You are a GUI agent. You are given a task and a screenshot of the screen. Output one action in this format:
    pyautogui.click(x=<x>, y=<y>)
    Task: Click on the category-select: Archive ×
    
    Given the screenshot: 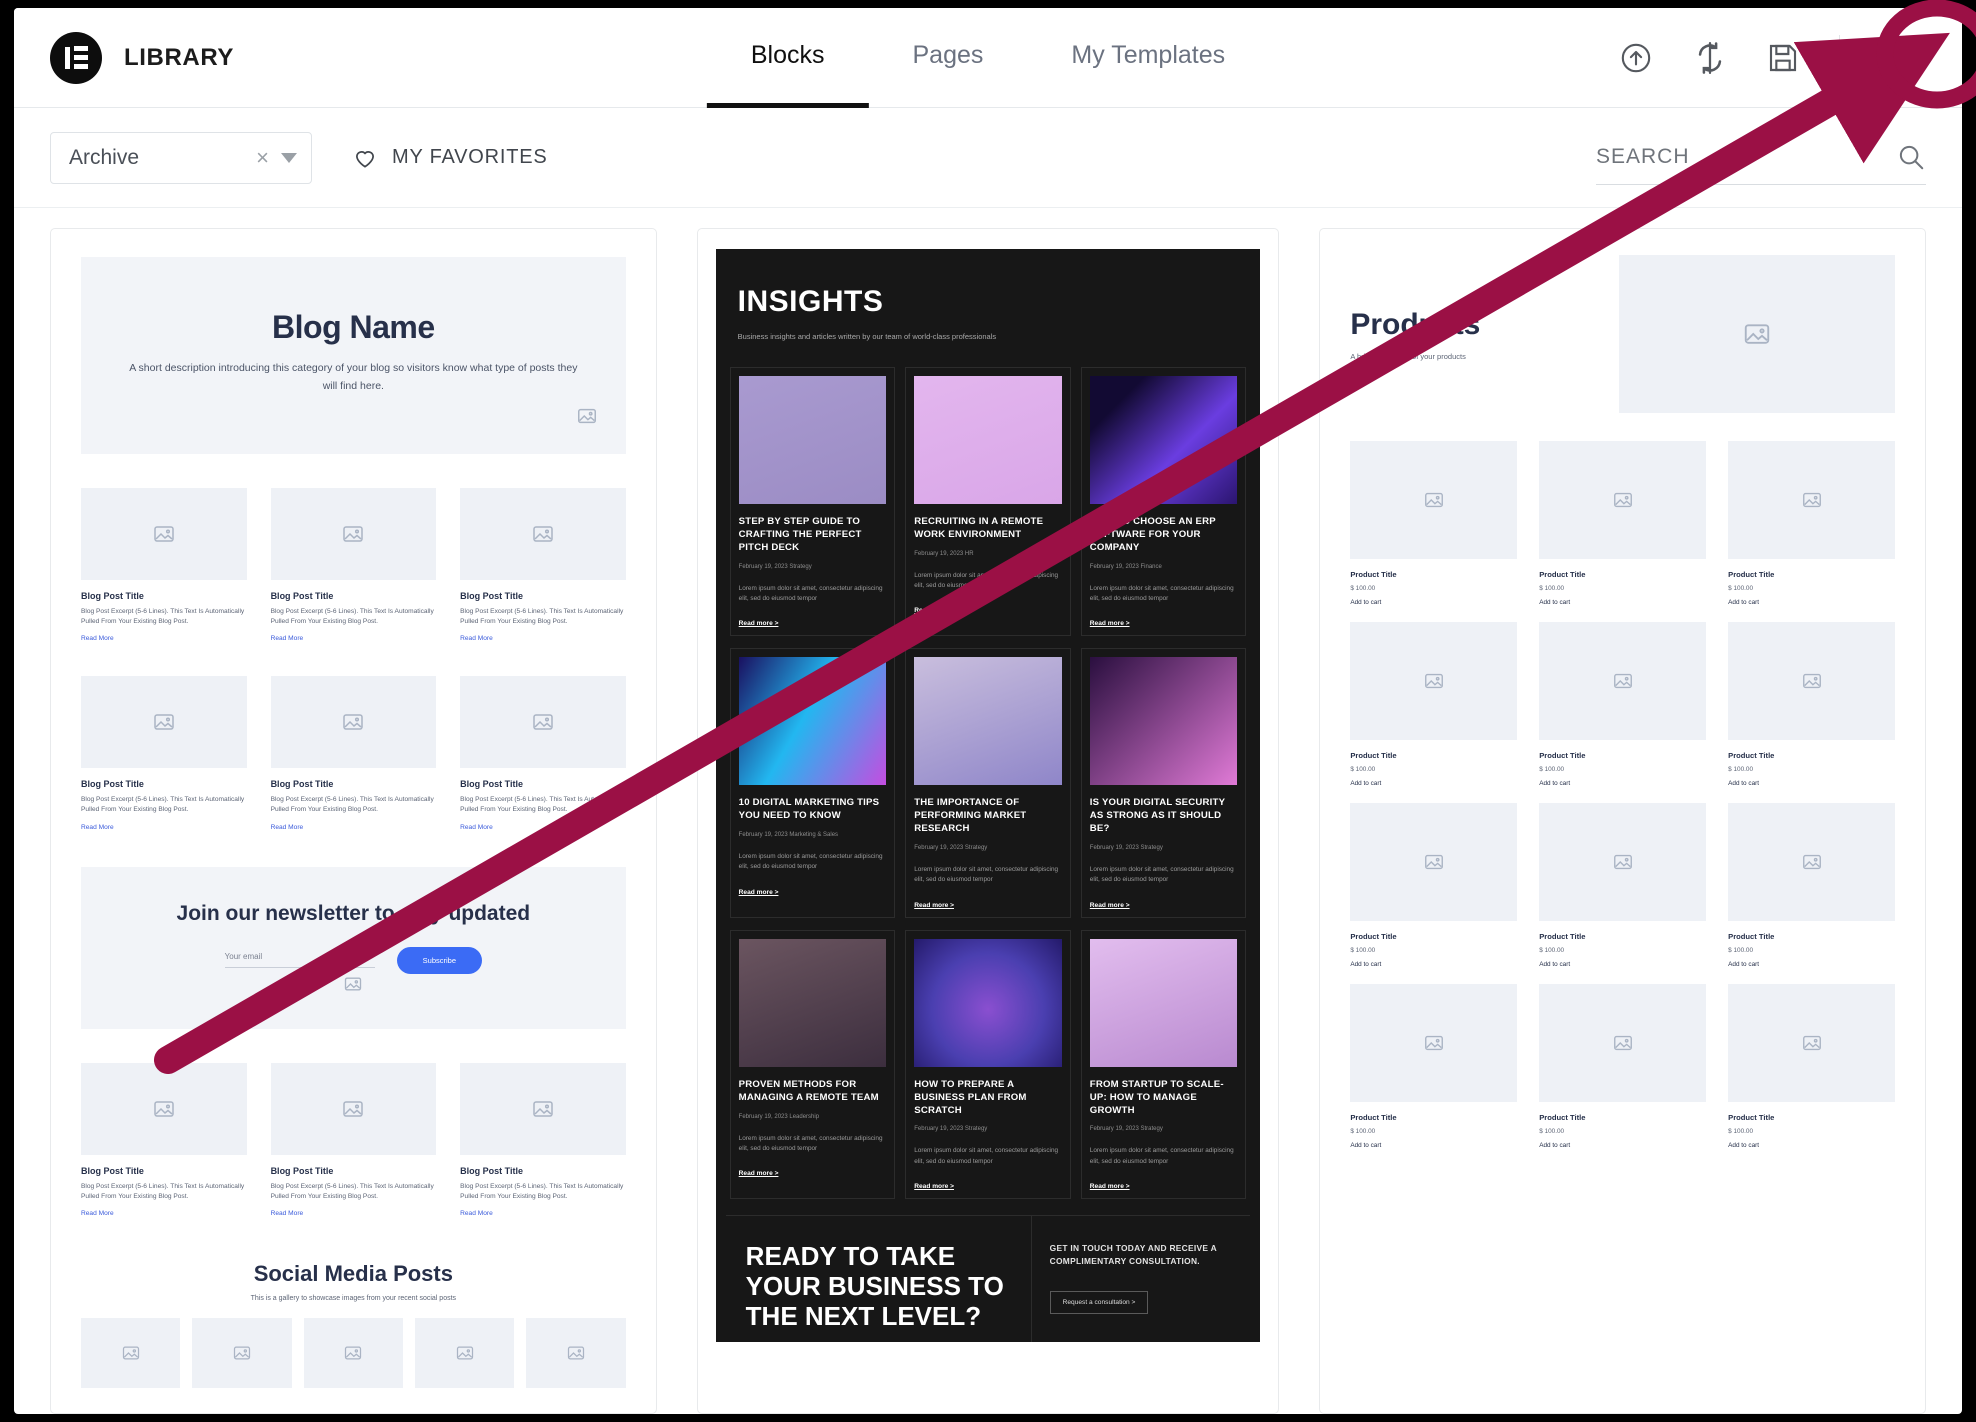 What is the action you would take?
    pyautogui.click(x=181, y=157)
    